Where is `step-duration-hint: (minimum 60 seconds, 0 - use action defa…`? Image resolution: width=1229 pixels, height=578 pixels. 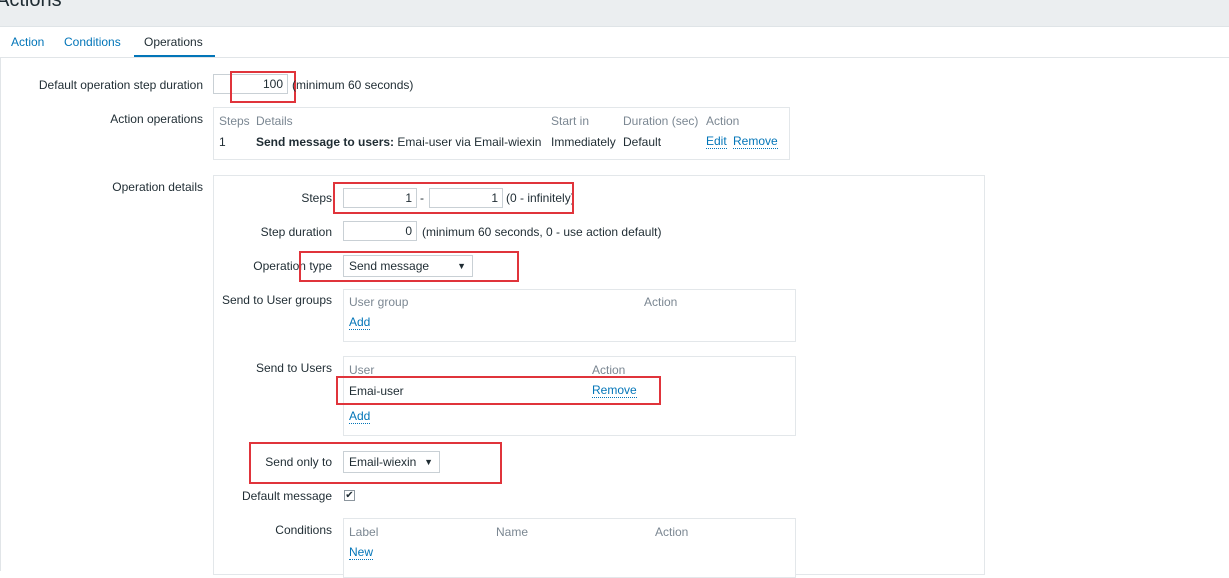 step-duration-hint: (minimum 60 seconds, 0 - use action defa… is located at coordinates (542, 232).